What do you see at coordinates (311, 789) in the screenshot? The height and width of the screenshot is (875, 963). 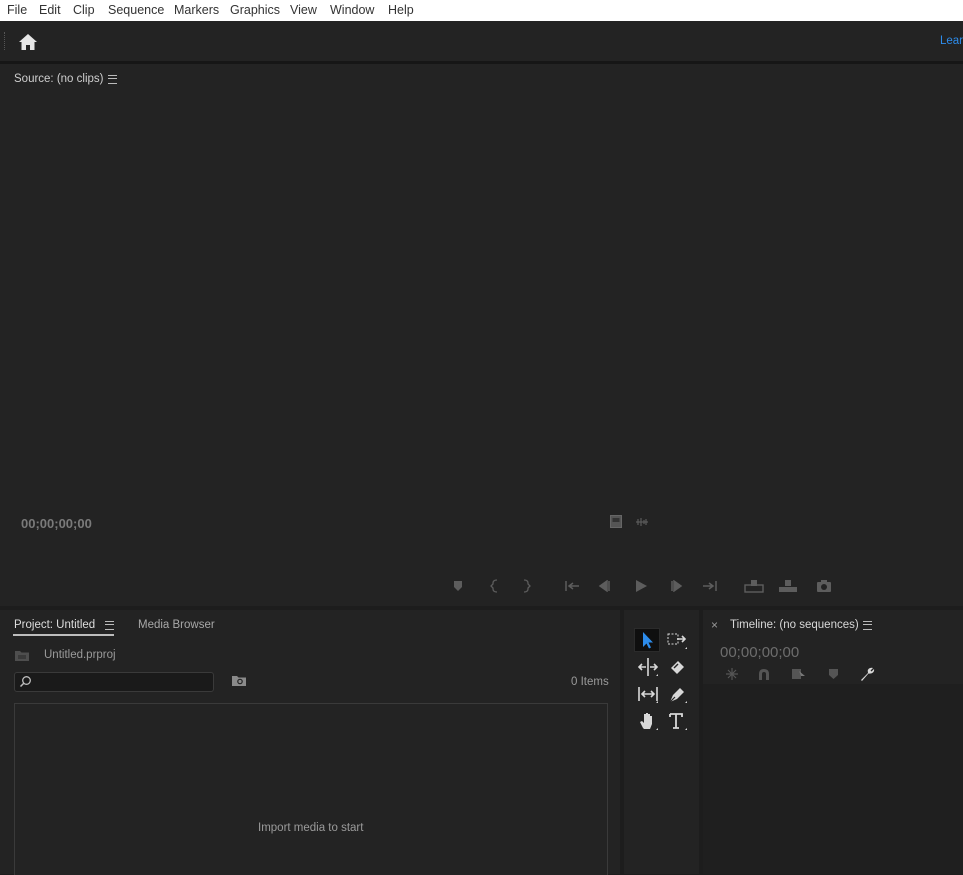 I see `project-media-list` at bounding box center [311, 789].